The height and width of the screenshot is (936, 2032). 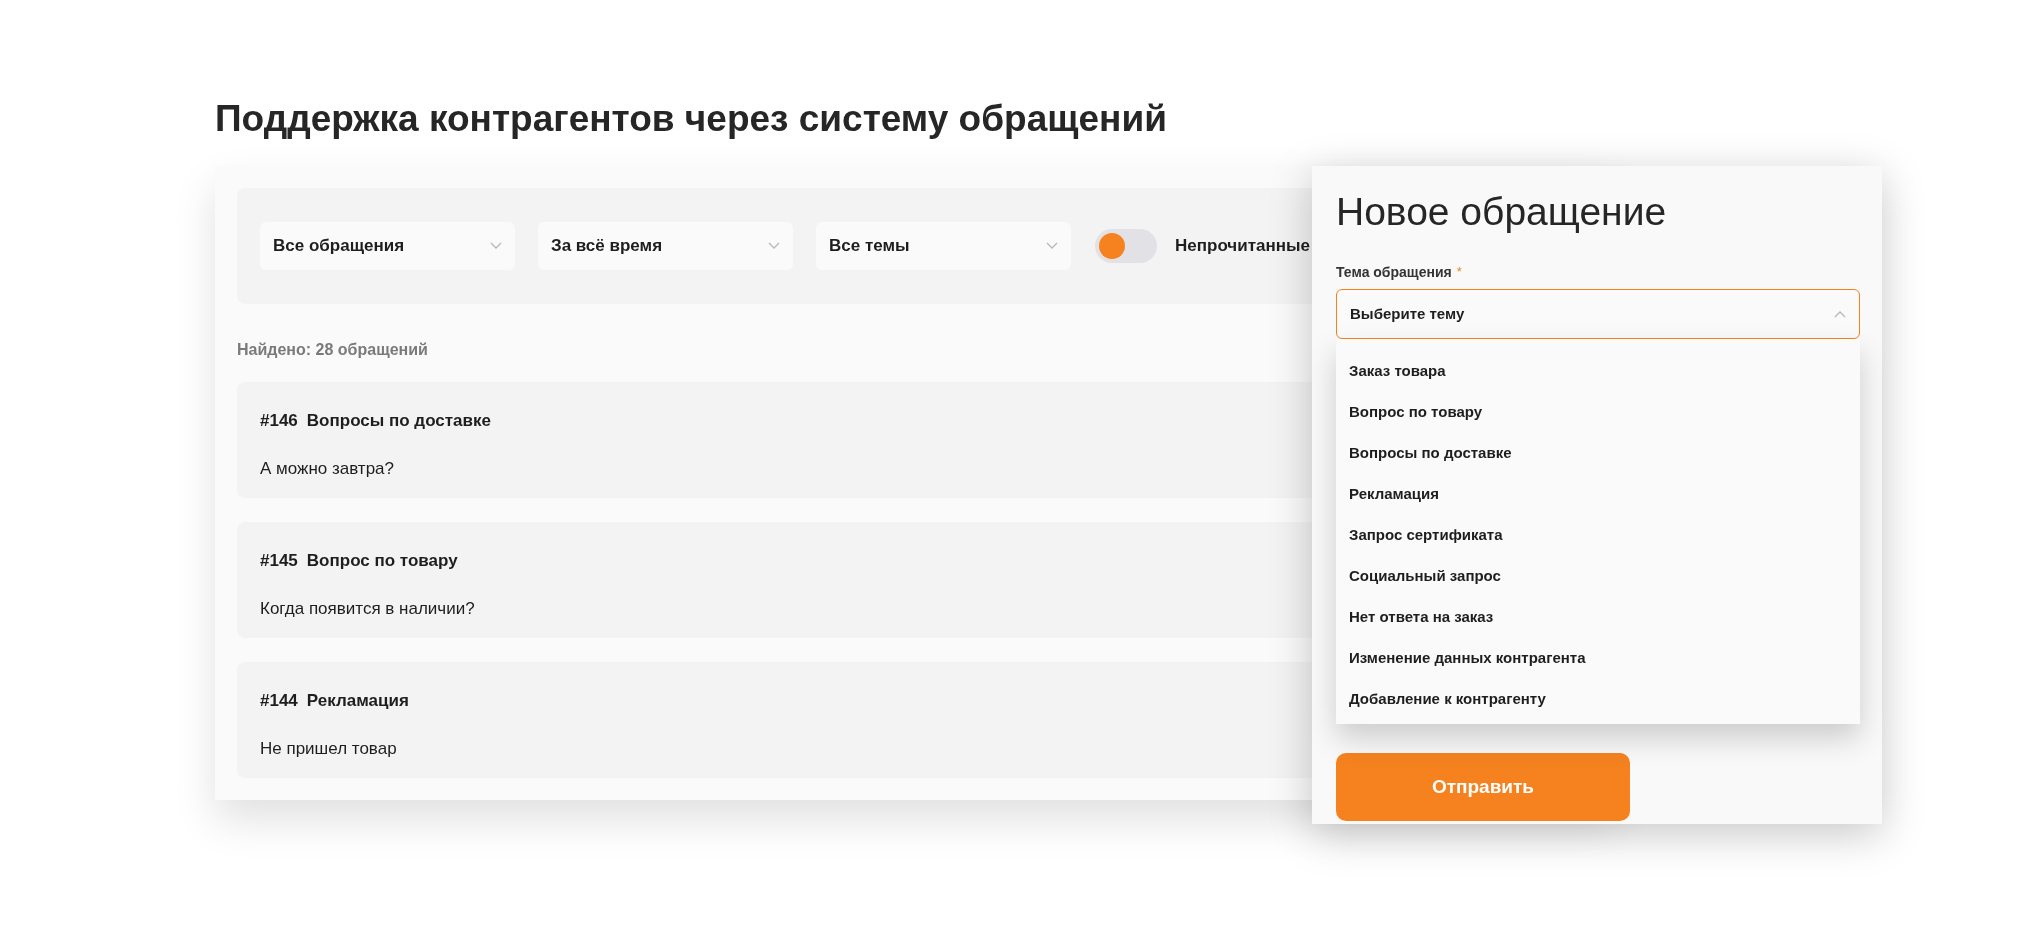 I want to click on ticket-topic: Вопросы по доставке, so click(x=398, y=421).